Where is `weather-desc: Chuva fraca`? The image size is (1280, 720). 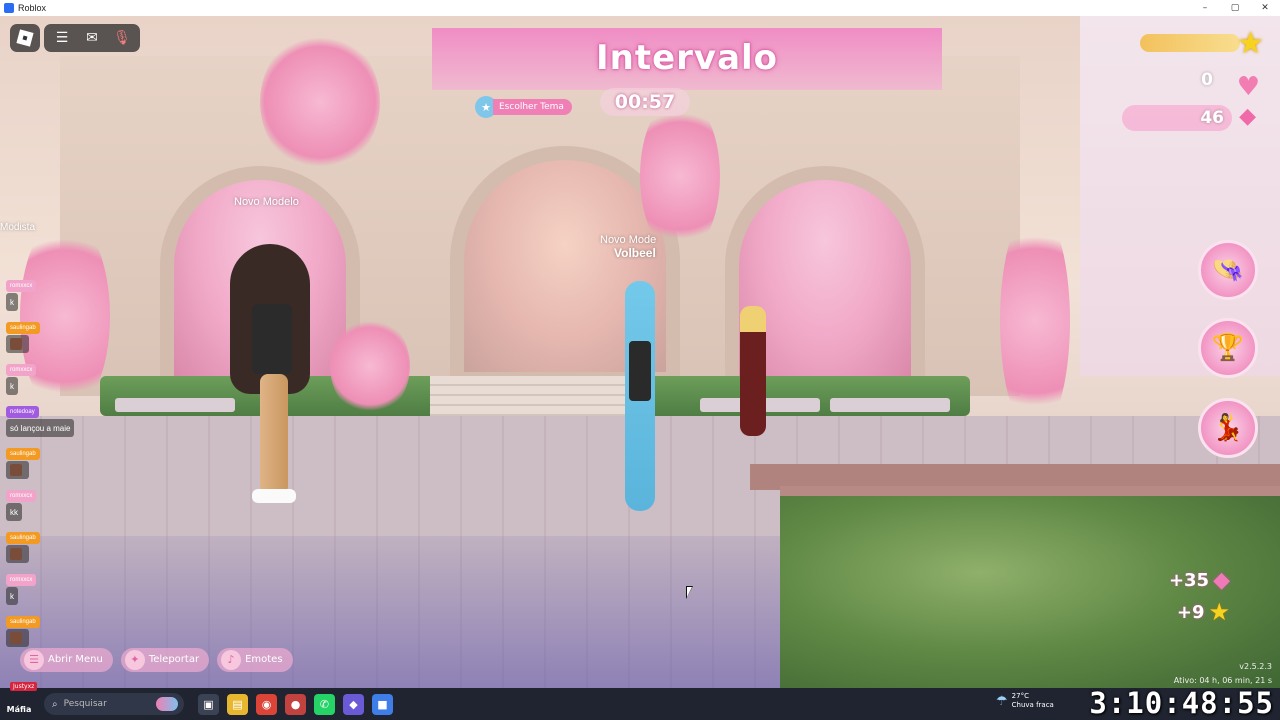 weather-desc: Chuva fraca is located at coordinates (1032, 705).